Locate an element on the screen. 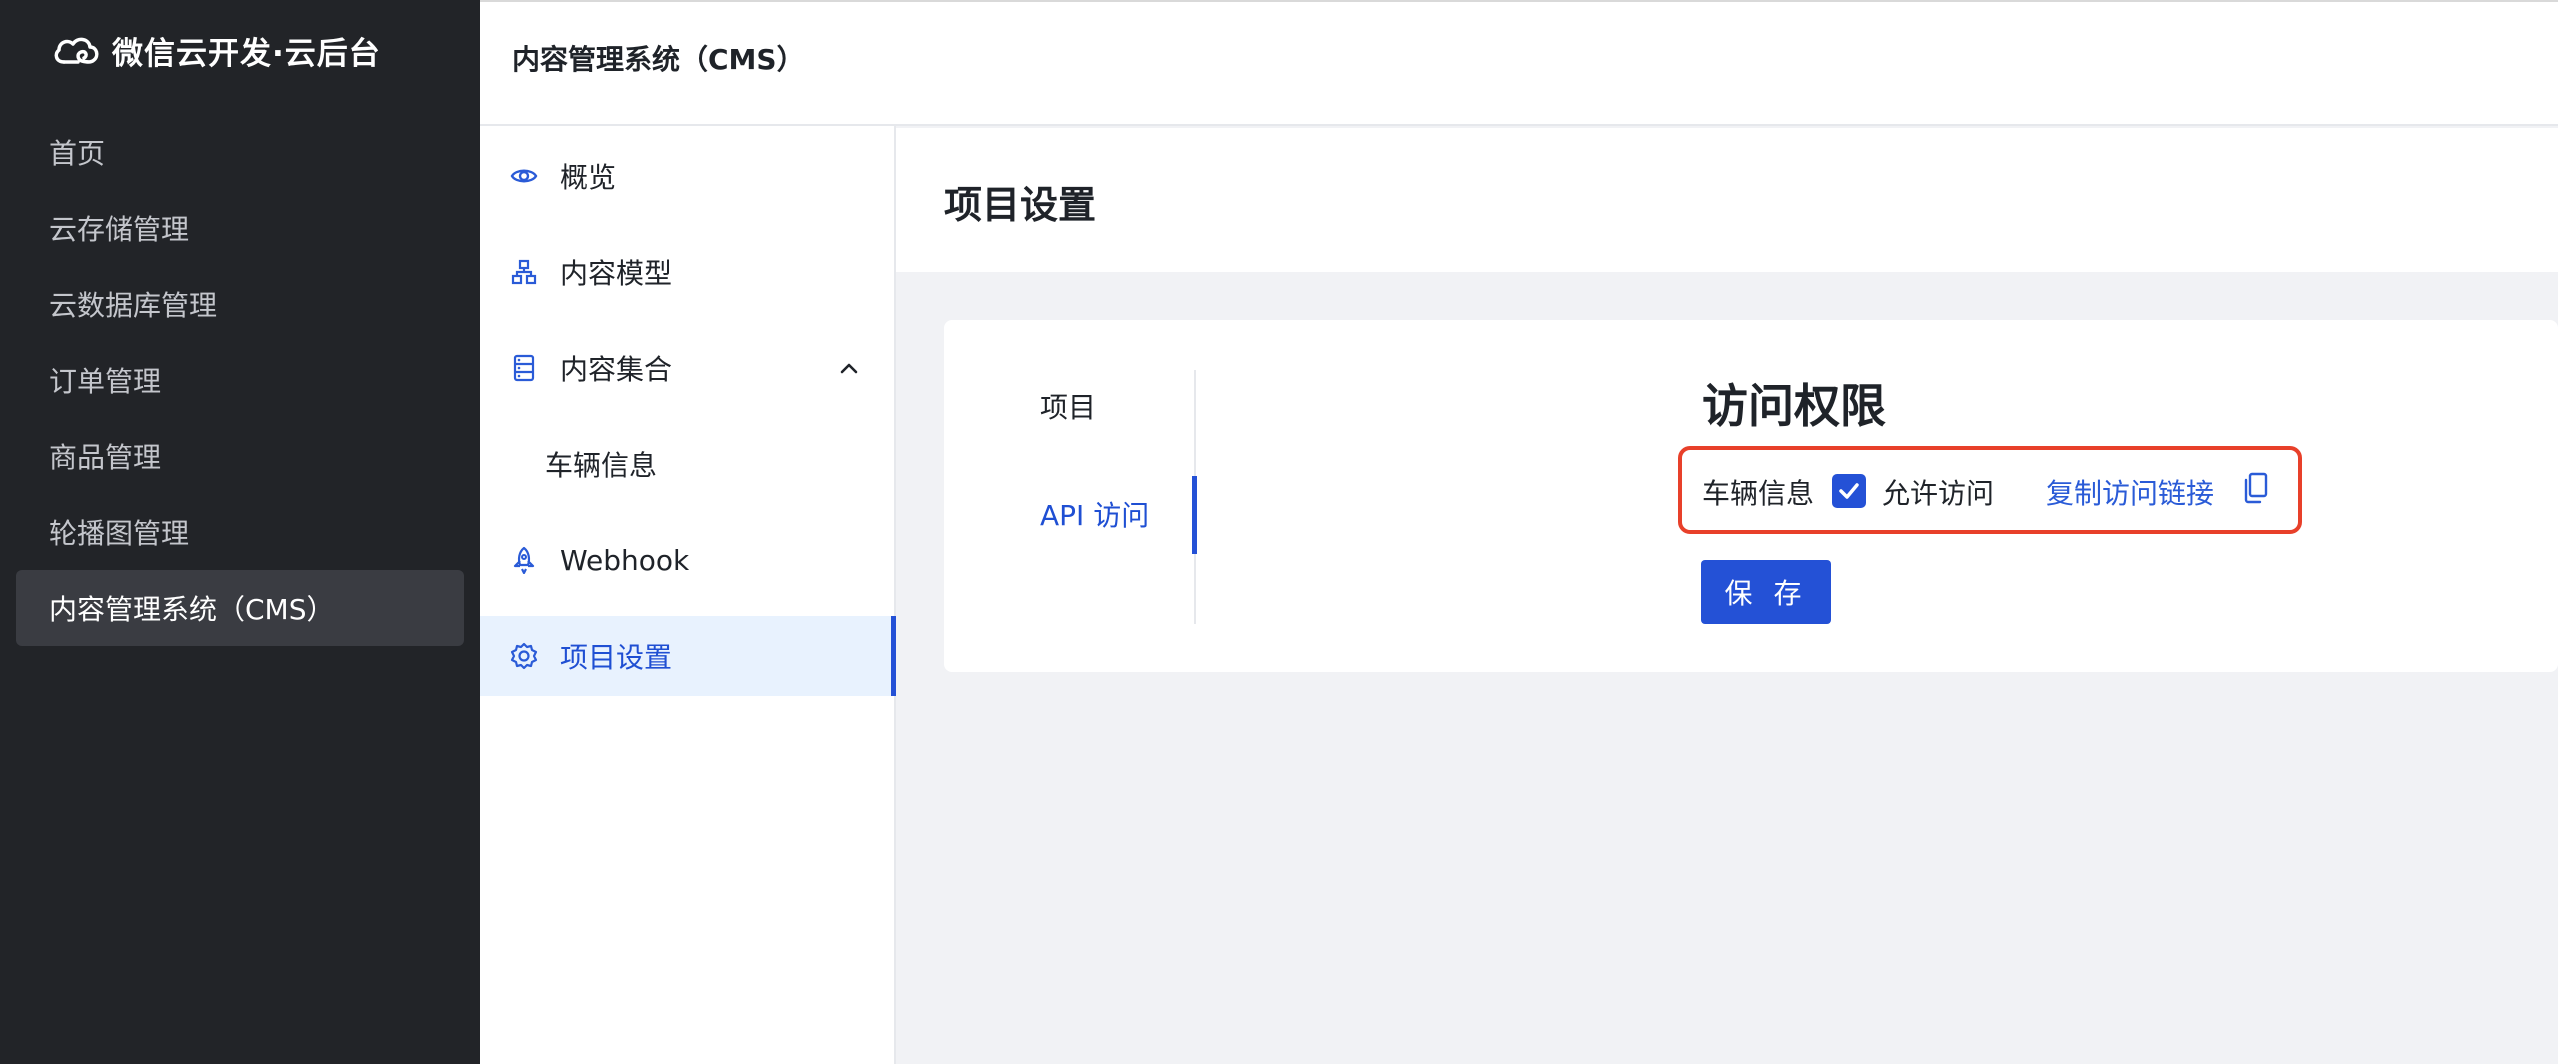  cms-nav-models: 内容模型 is located at coordinates (688, 272).